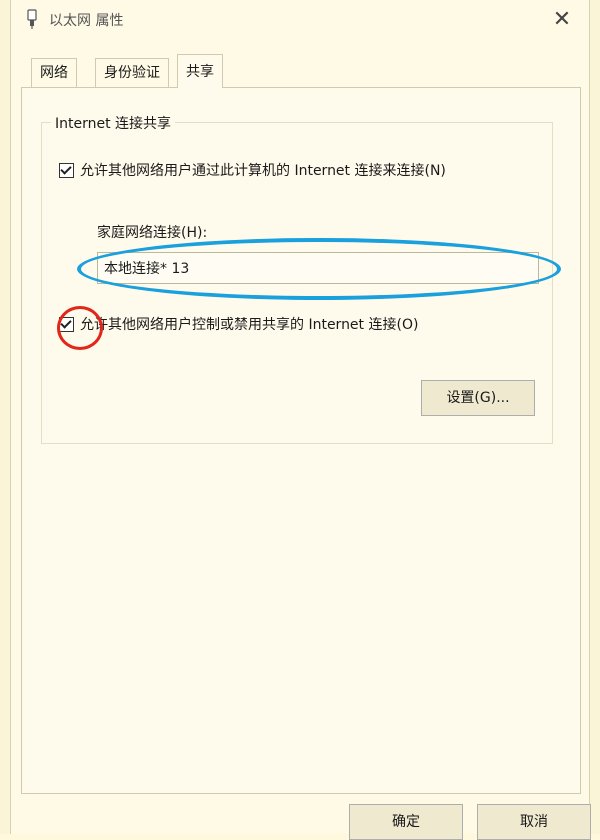 The width and height of the screenshot is (600, 840). Describe the element at coordinates (300, 20) in the screenshot. I see `title-bar: 以太网 属性 ✕` at that location.